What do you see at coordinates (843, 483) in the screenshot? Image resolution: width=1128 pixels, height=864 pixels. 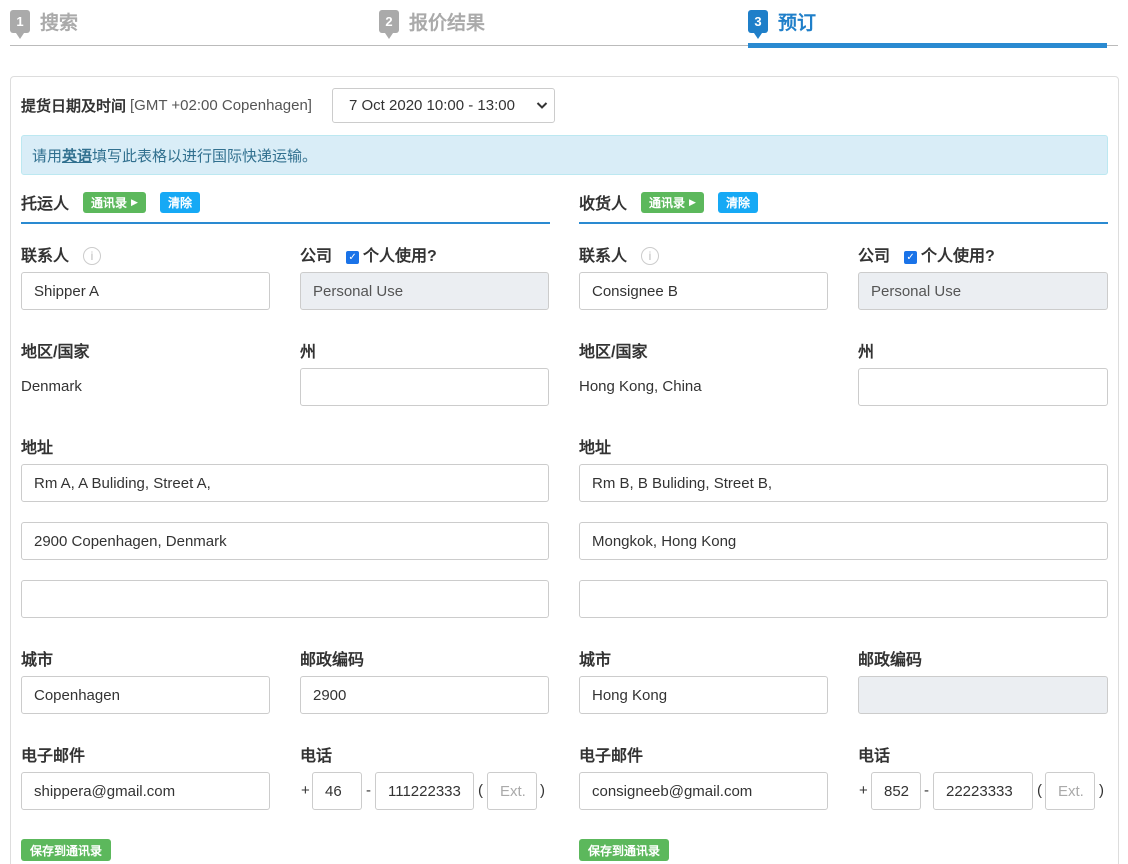 I see `consignee-address-line1: Rm B, B Buliding, Street B,` at bounding box center [843, 483].